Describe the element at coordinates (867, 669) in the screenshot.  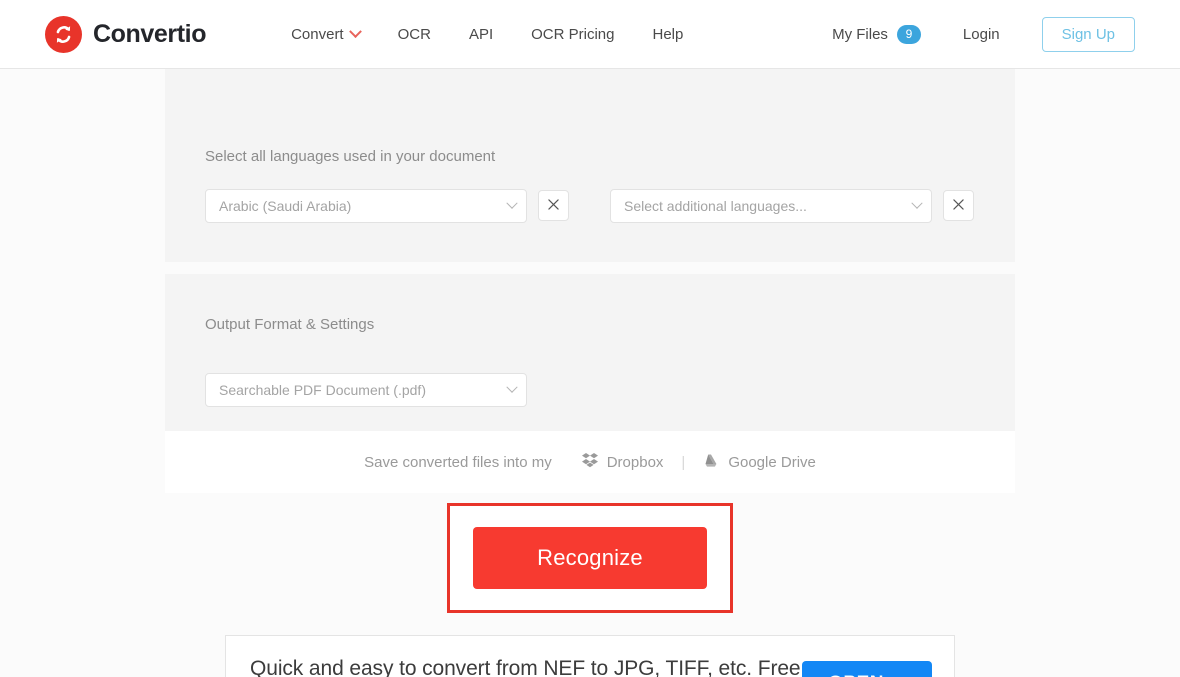
I see `advertisement-open-button: OPEN` at that location.